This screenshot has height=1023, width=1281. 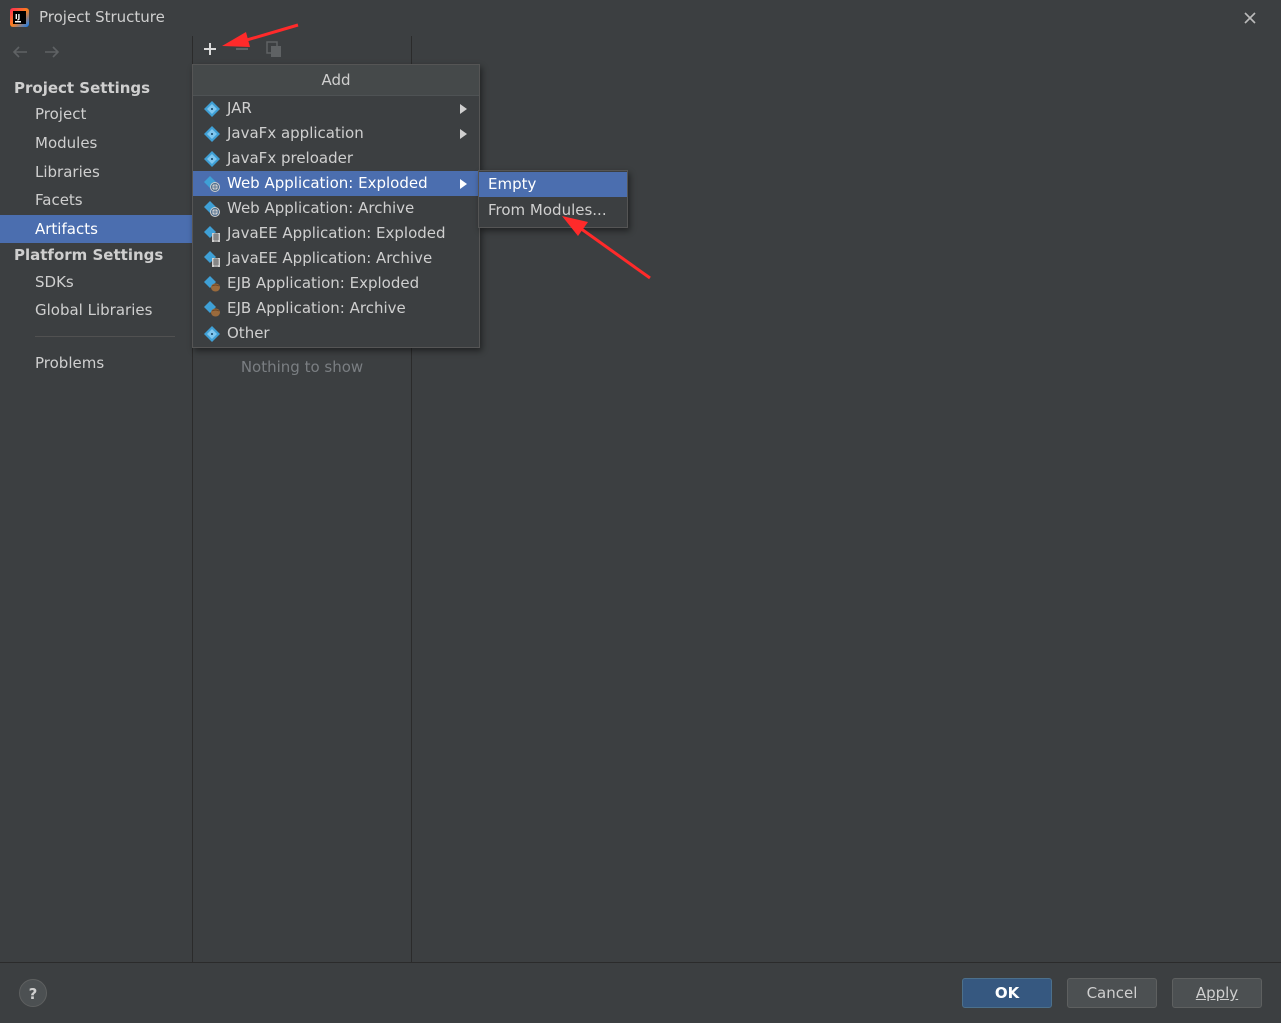 What do you see at coordinates (239, 108) in the screenshot?
I see `menu-item-label: JAR` at bounding box center [239, 108].